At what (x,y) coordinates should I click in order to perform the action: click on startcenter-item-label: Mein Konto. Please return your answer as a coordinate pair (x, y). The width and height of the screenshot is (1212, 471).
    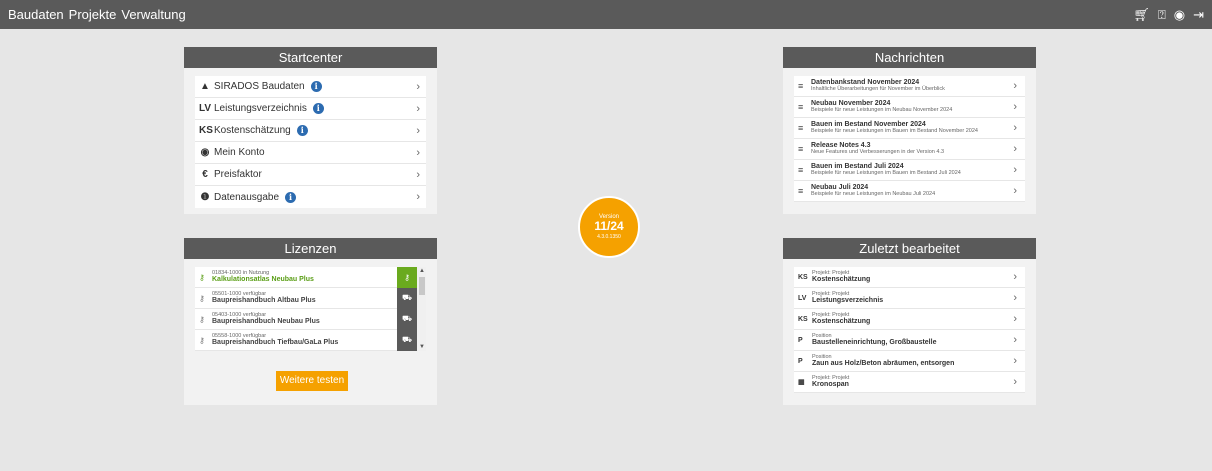
    Looking at the image, I should click on (239, 152).